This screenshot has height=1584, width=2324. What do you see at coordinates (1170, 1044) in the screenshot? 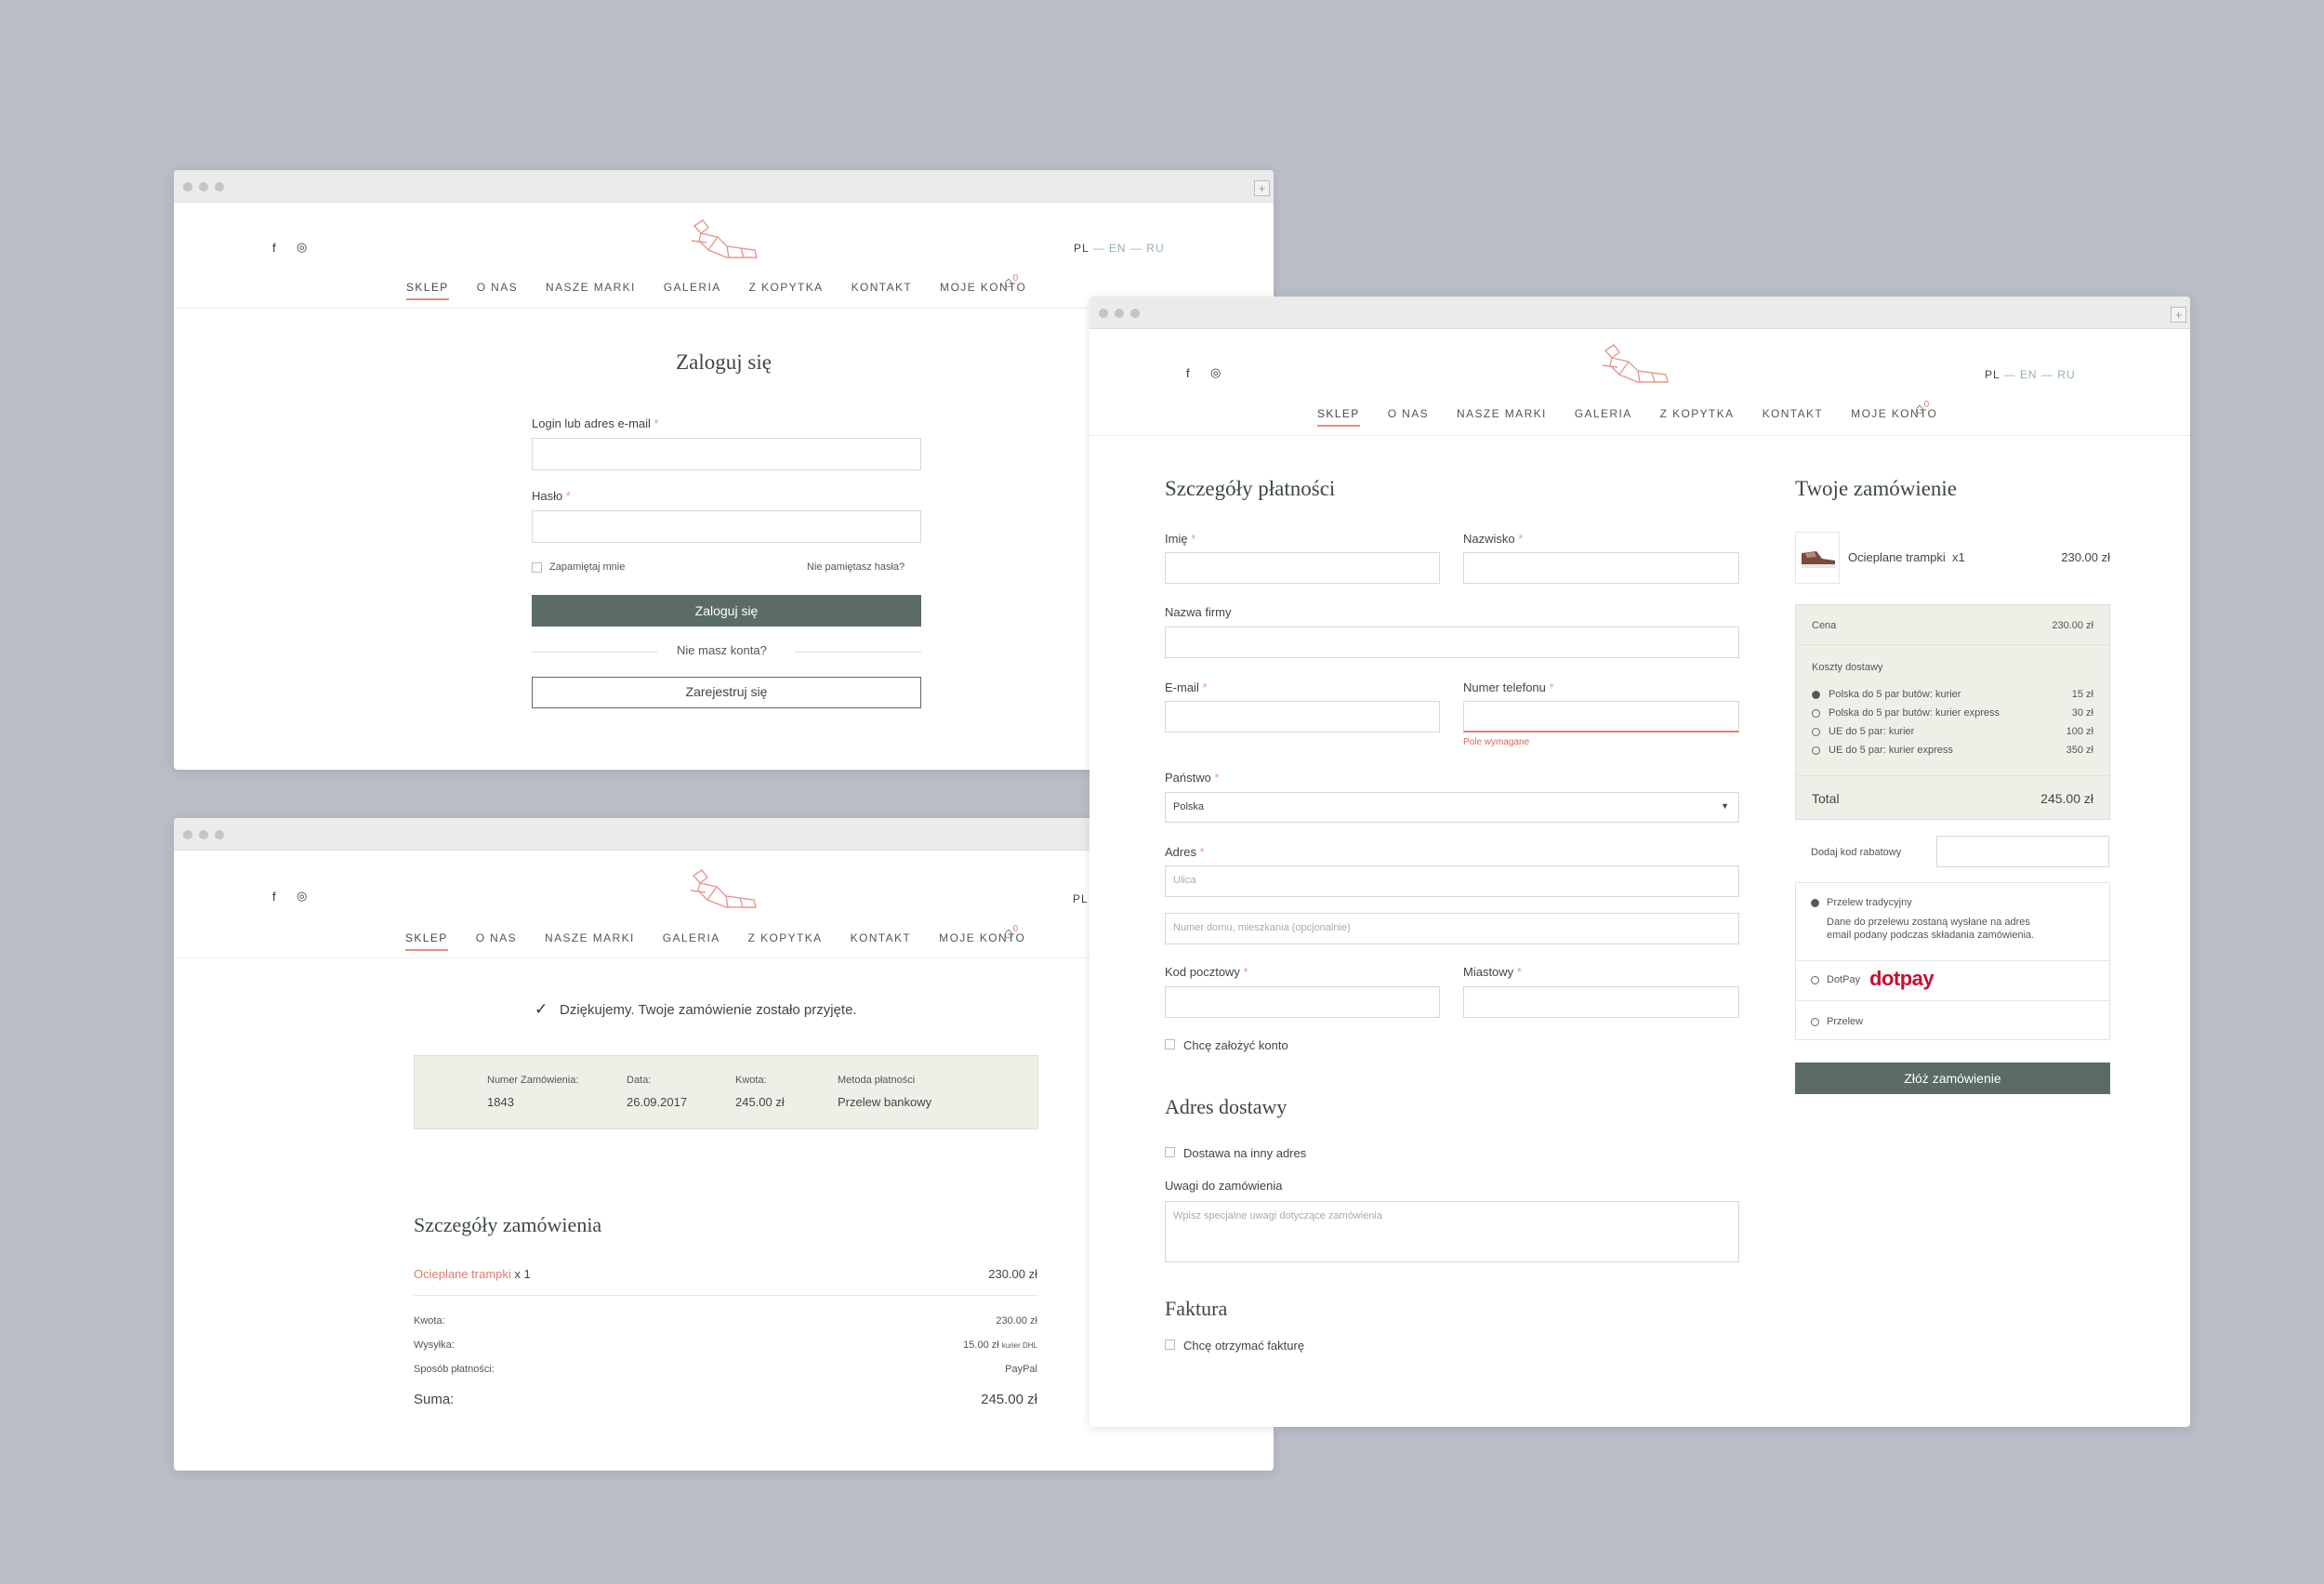
I see `create-account-checkbox` at bounding box center [1170, 1044].